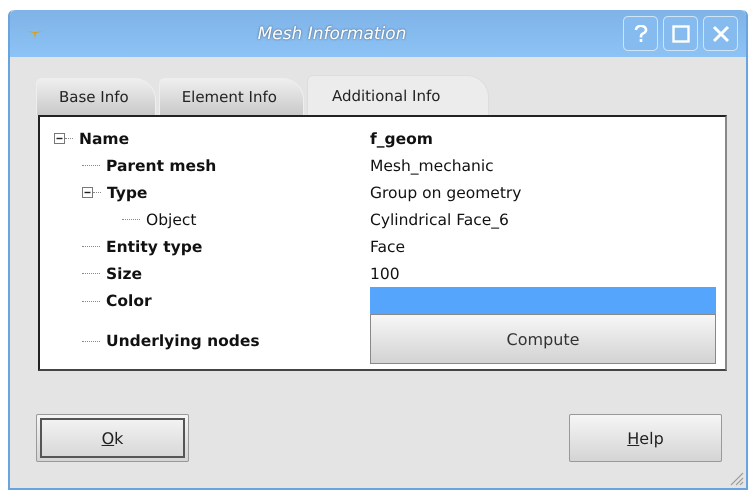 Image resolution: width=755 pixels, height=492 pixels. Describe the element at coordinates (736, 478) in the screenshot. I see `resize-grip-icon` at that location.